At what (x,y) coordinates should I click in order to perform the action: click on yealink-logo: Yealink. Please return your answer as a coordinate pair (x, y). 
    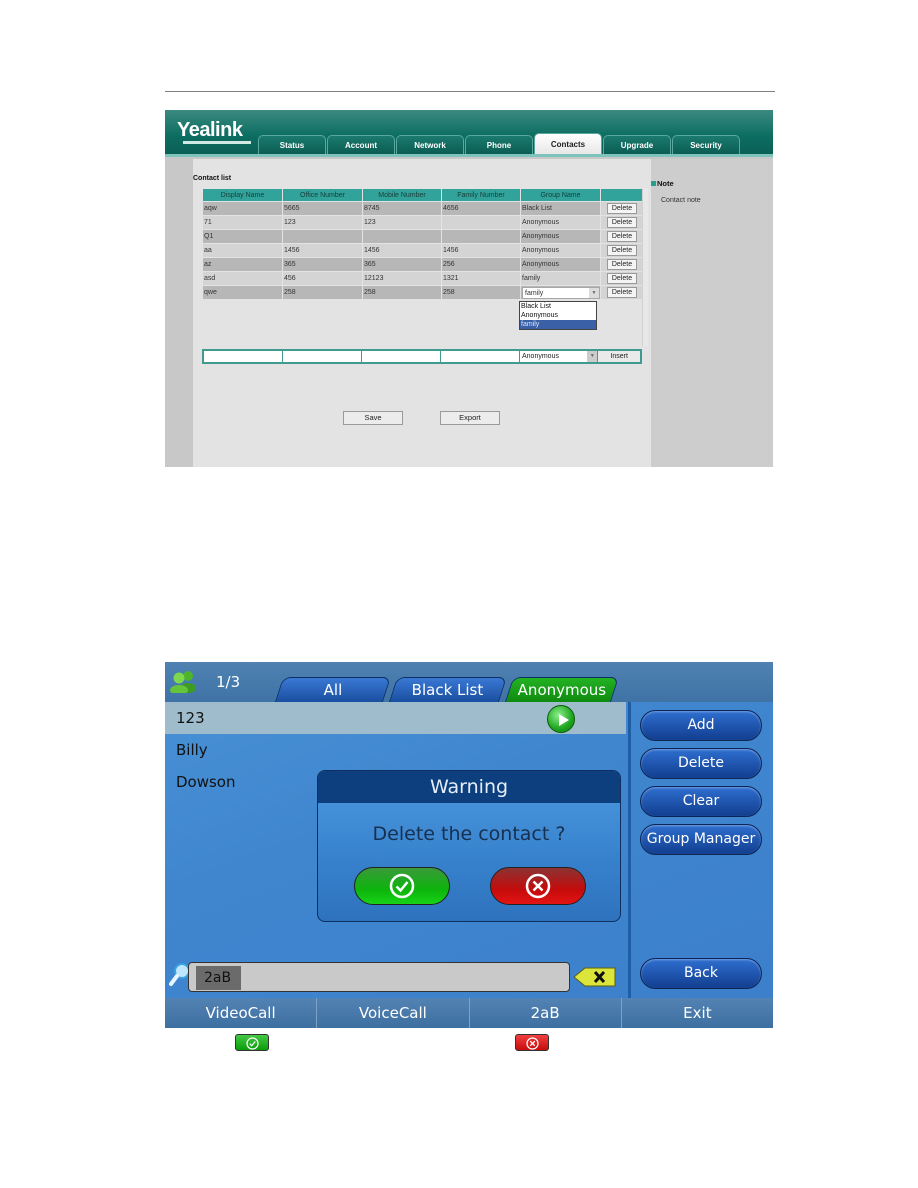
    Looking at the image, I should click on (210, 130).